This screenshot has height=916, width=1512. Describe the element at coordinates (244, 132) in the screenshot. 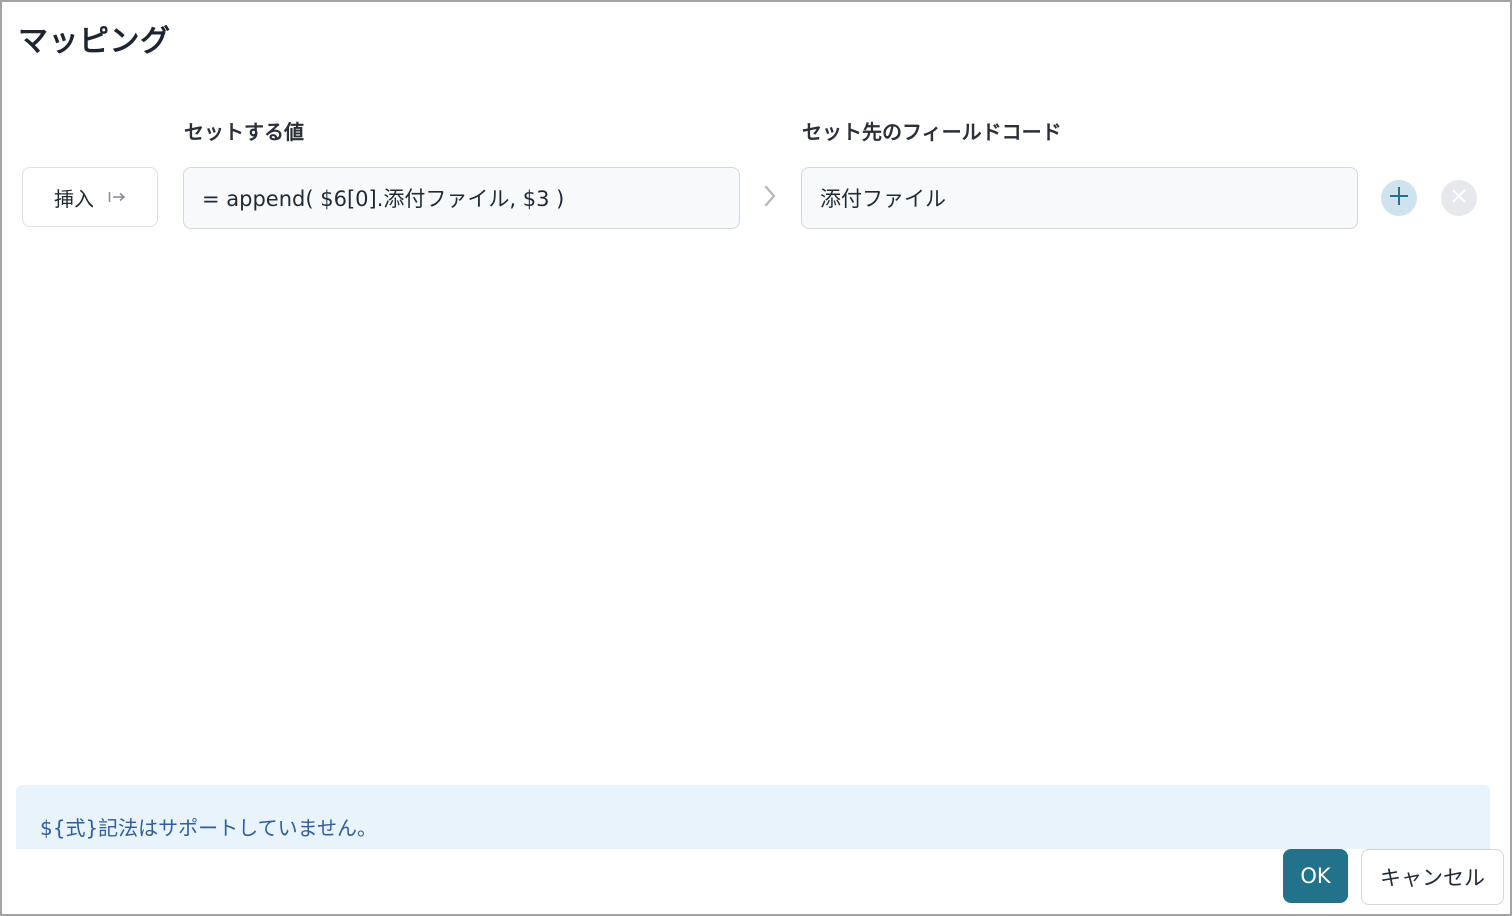

I see `value-column-header: セットする値` at that location.